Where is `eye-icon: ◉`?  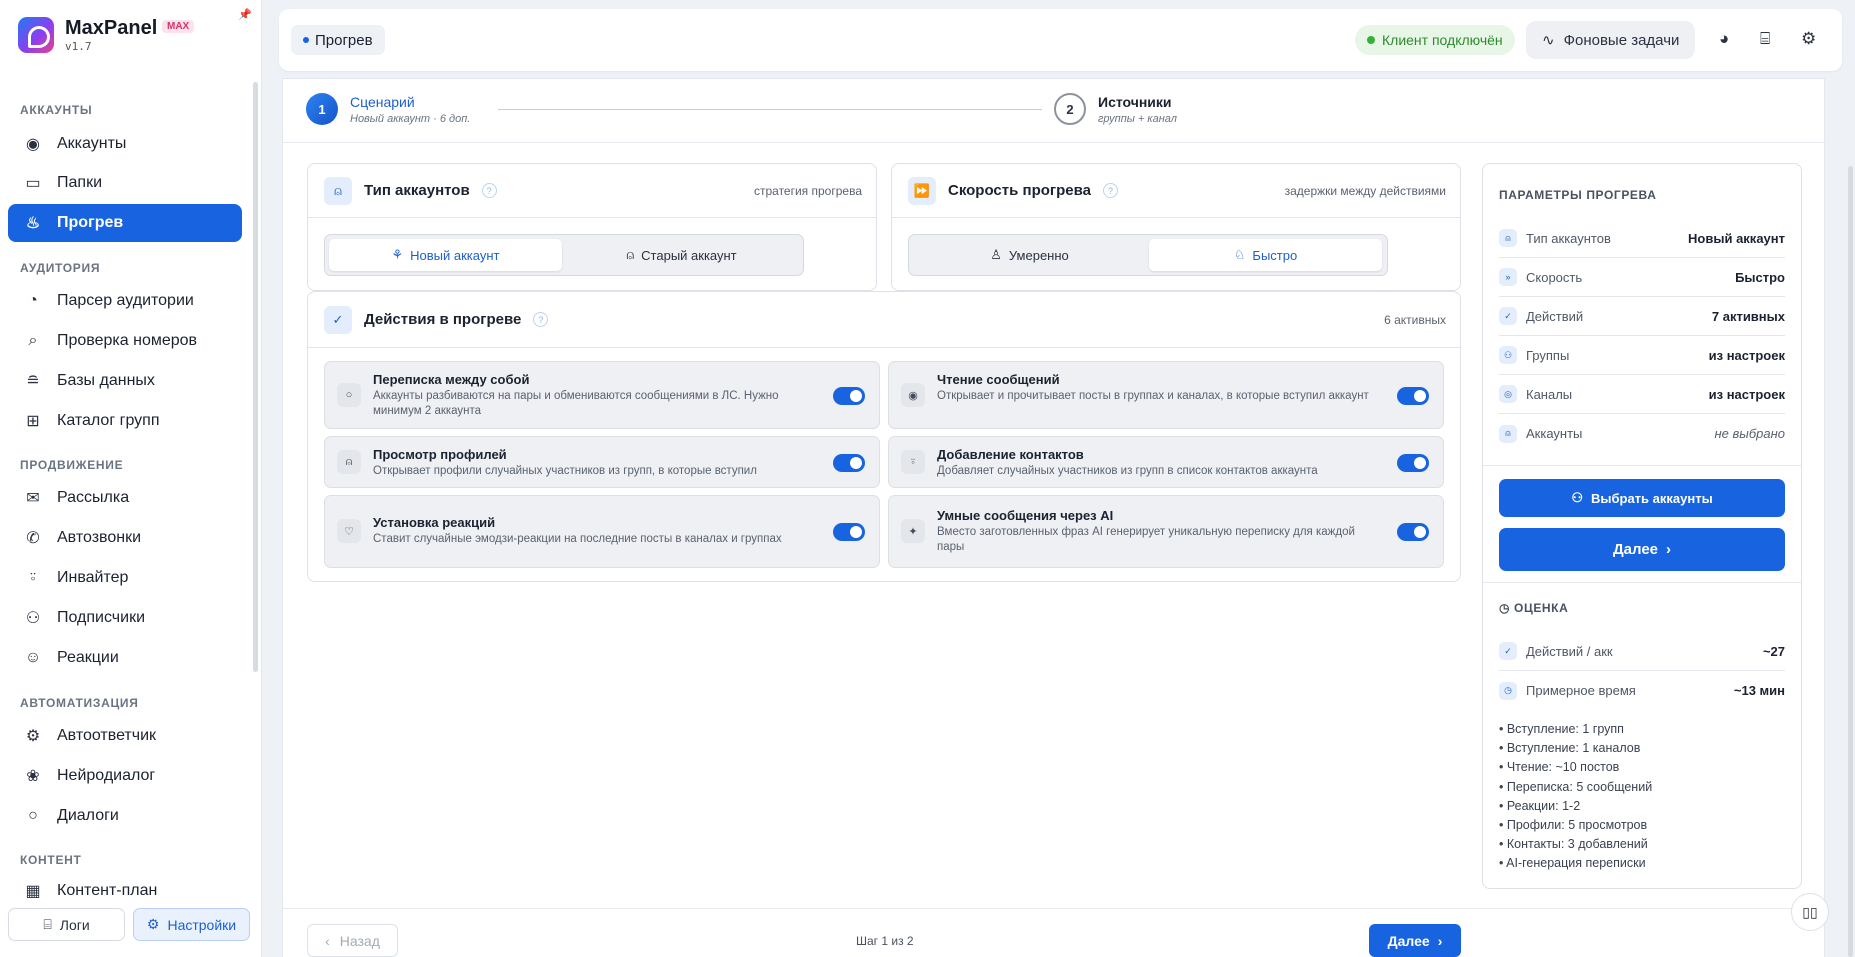 eye-icon: ◉ is located at coordinates (913, 395).